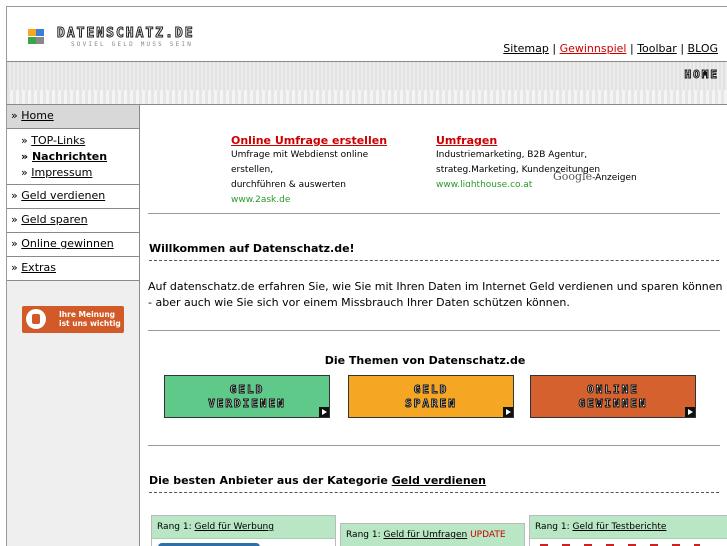  I want to click on theme-button-geld-verdienen: GELD VERDIENEN, so click(247, 396).